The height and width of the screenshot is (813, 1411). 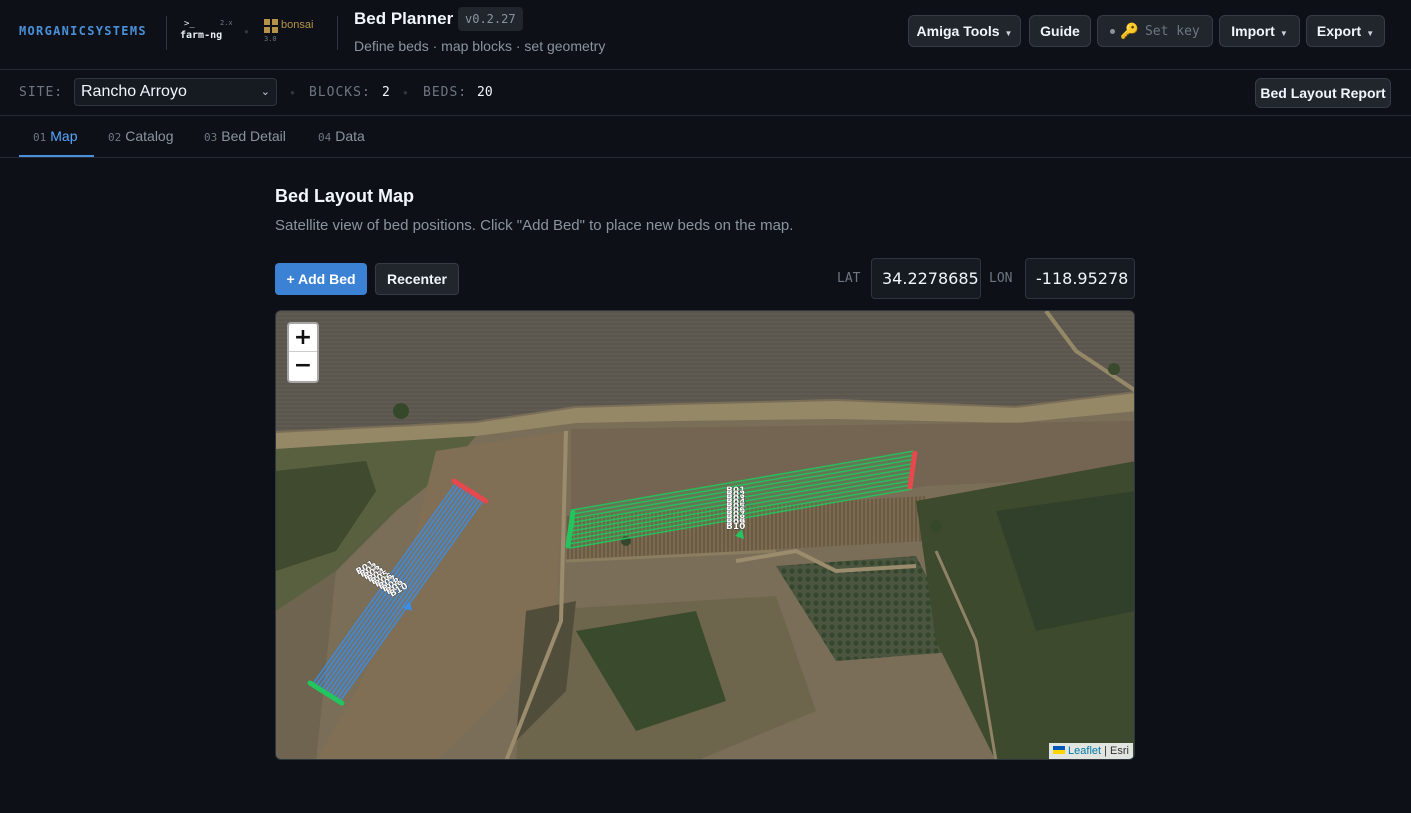 What do you see at coordinates (1080, 278) in the screenshot?
I see `lon-input: -118.95278` at bounding box center [1080, 278].